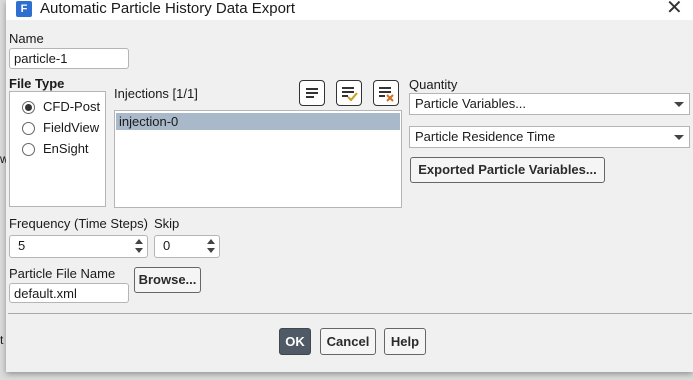  What do you see at coordinates (71, 106) in the screenshot?
I see `radio-cfd-post-label: CFD-Post` at bounding box center [71, 106].